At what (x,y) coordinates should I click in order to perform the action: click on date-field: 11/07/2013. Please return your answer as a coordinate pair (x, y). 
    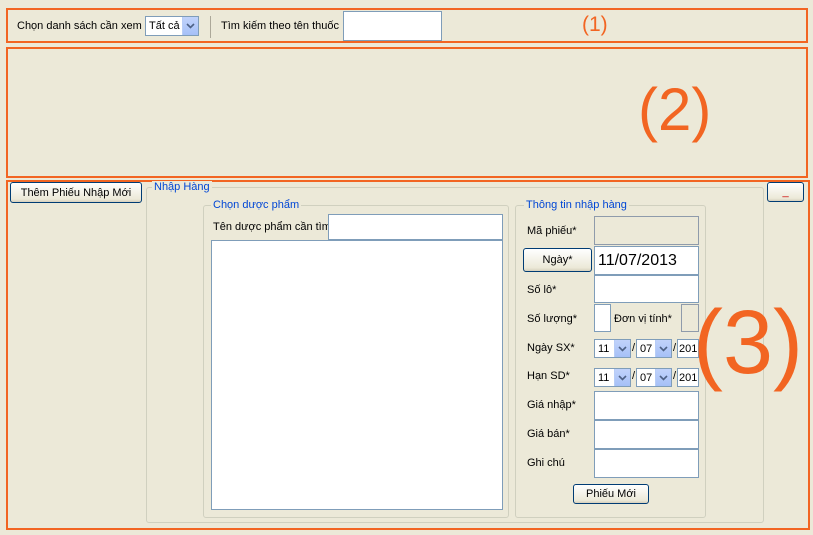
    Looking at the image, I should click on (646, 260).